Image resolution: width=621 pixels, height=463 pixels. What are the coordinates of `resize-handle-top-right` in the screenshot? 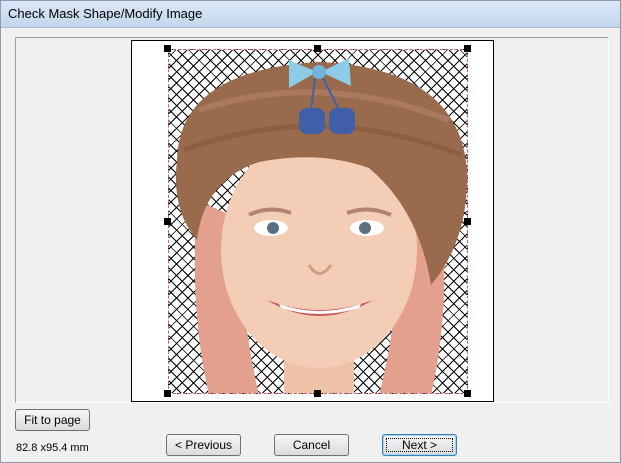 It's located at (467, 48).